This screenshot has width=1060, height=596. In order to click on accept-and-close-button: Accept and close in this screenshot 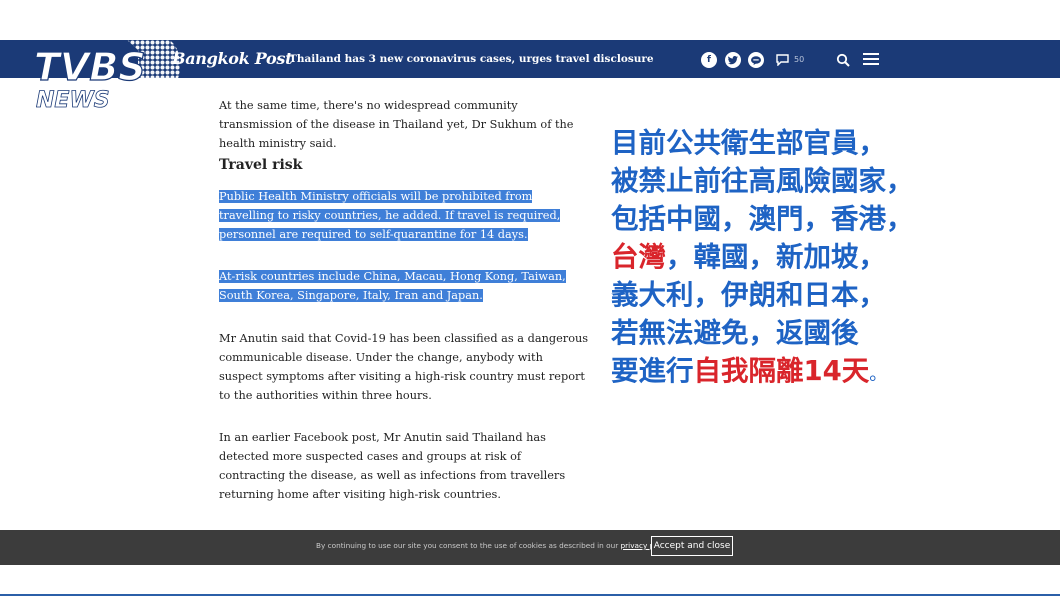, I will do `click(692, 546)`.